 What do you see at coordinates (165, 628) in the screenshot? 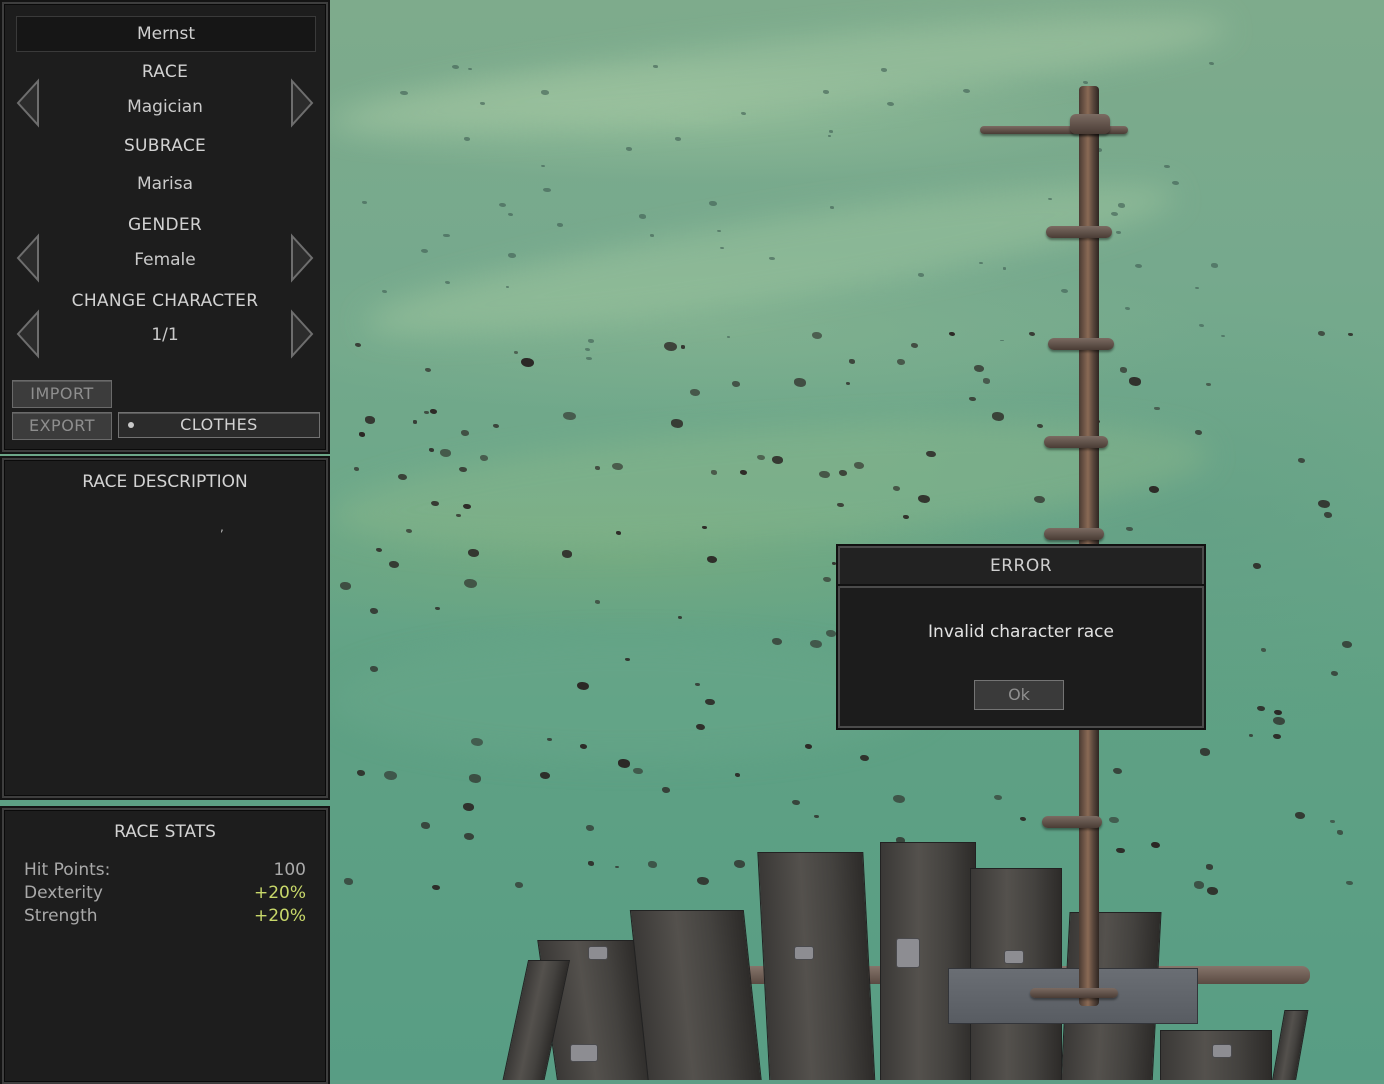
I see `race-description-panel: RACE DESCRIPTION ,` at bounding box center [165, 628].